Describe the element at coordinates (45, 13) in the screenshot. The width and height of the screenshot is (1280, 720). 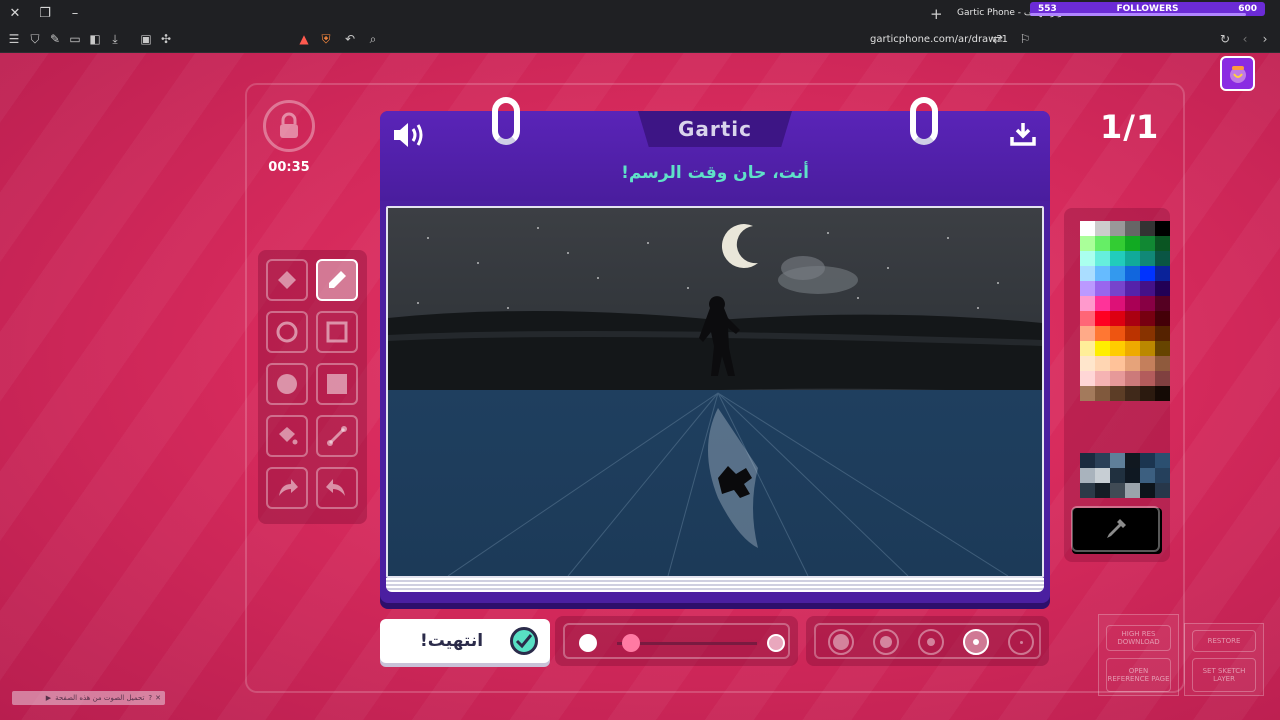
I see `restore-window-icon: ❐` at that location.